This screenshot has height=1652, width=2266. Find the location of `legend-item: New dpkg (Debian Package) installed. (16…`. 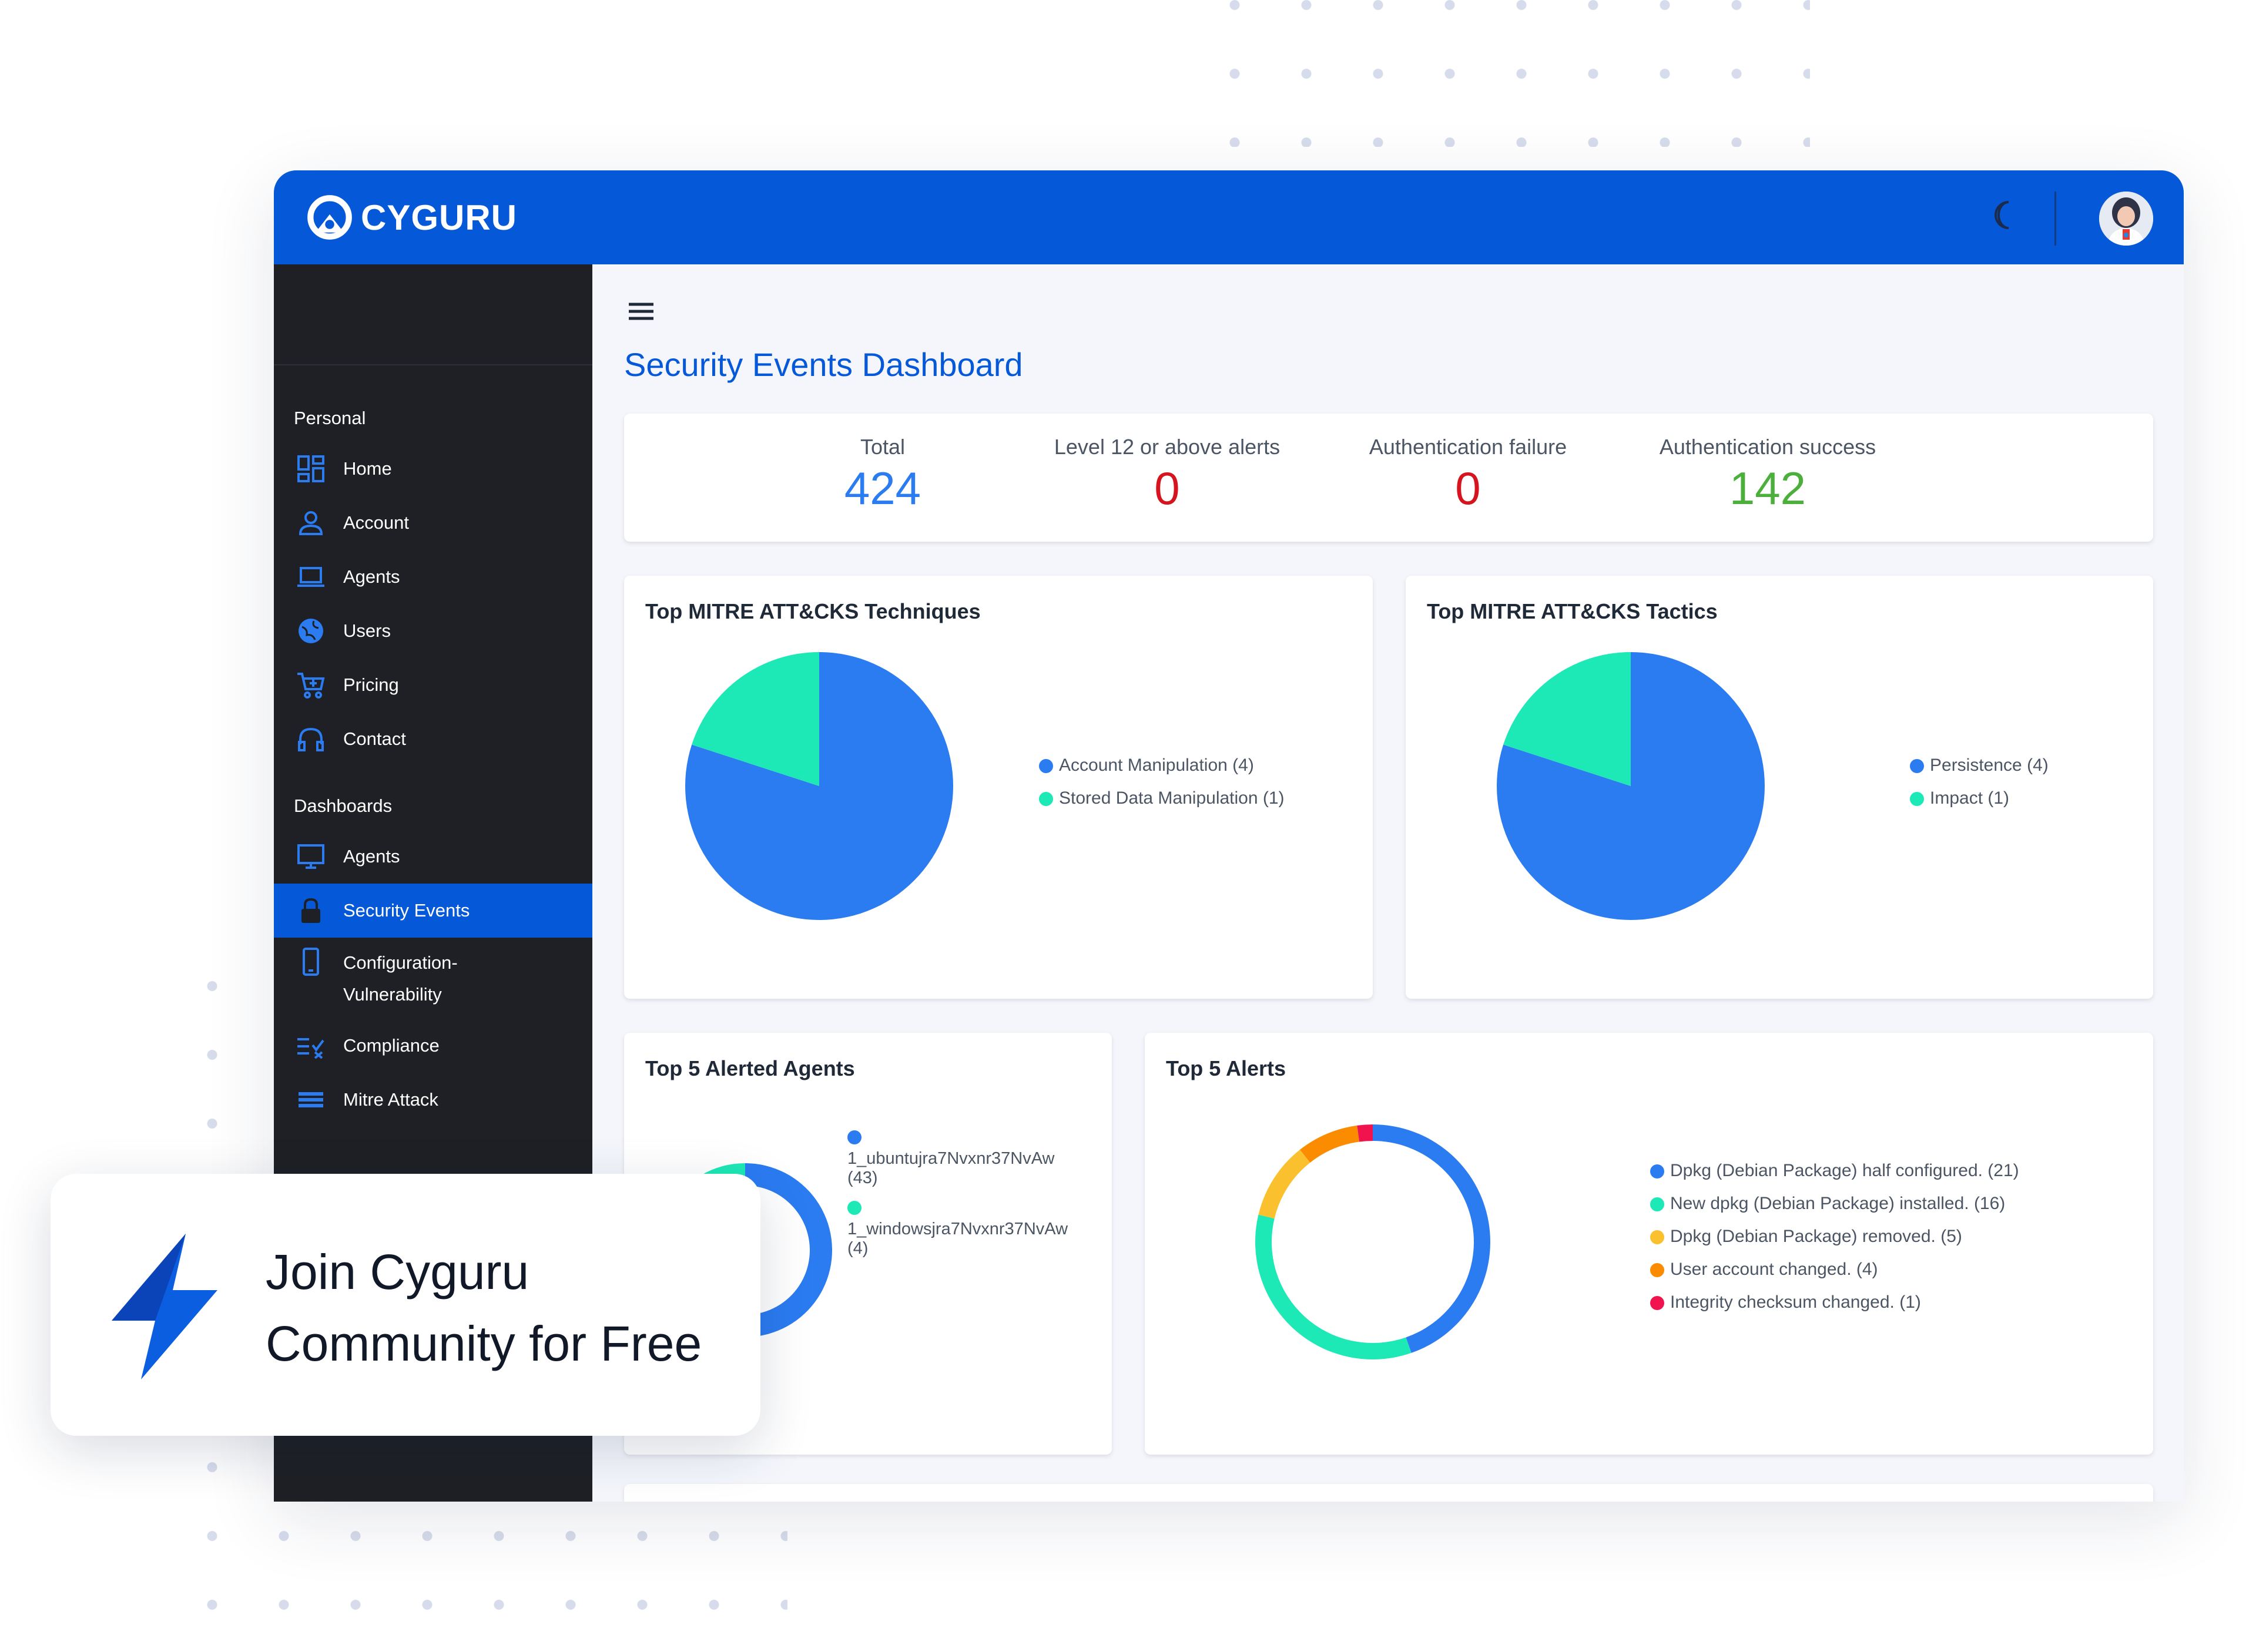

legend-item: New dpkg (Debian Package) installed. (16… is located at coordinates (1834, 1204).